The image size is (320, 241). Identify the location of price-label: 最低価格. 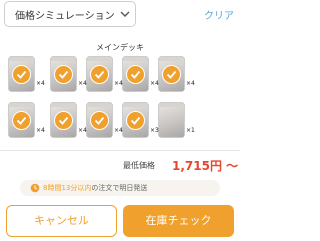
(139, 165).